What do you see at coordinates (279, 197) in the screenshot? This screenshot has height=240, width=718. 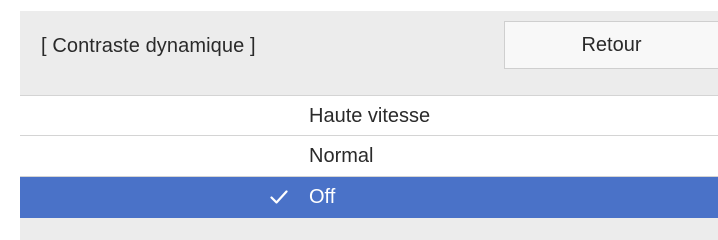 I see `check-icon` at bounding box center [279, 197].